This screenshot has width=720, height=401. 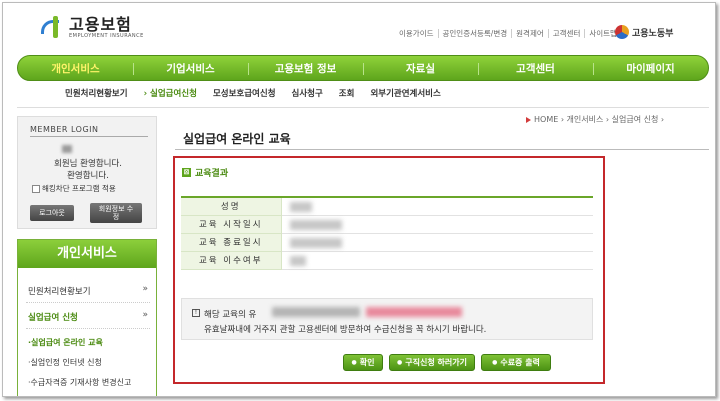 I want to click on redacted-user, so click(x=67, y=149).